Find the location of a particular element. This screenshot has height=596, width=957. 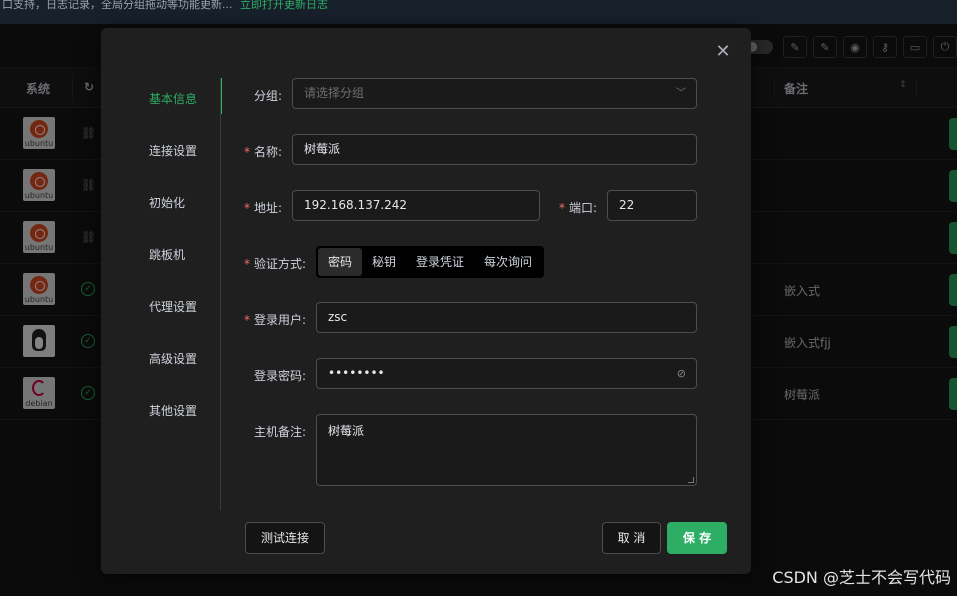

auth-method-label: * 验证方式: is located at coordinates (275, 264).